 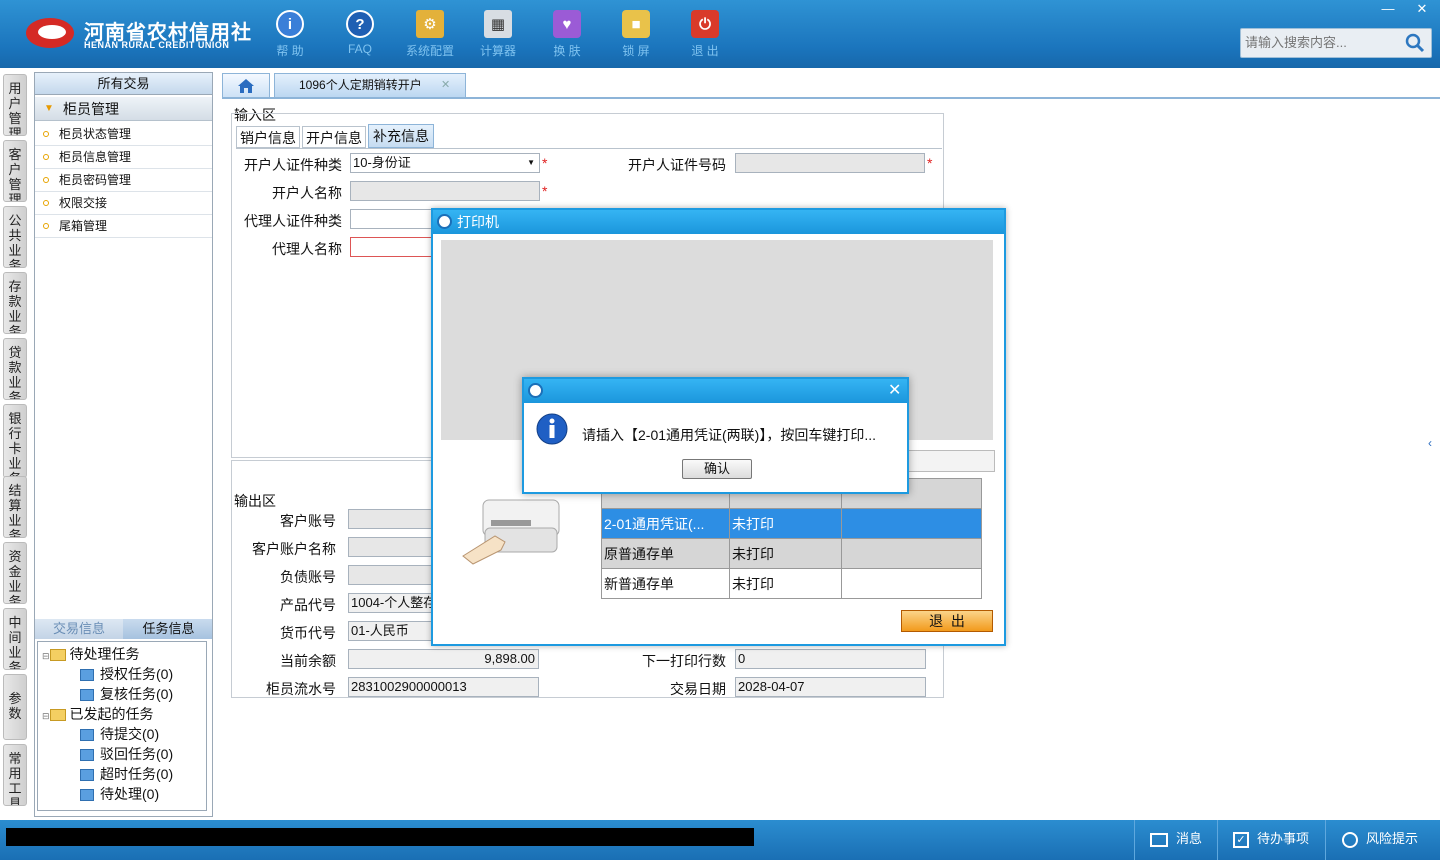 I want to click on search-box, so click(x=1336, y=43).